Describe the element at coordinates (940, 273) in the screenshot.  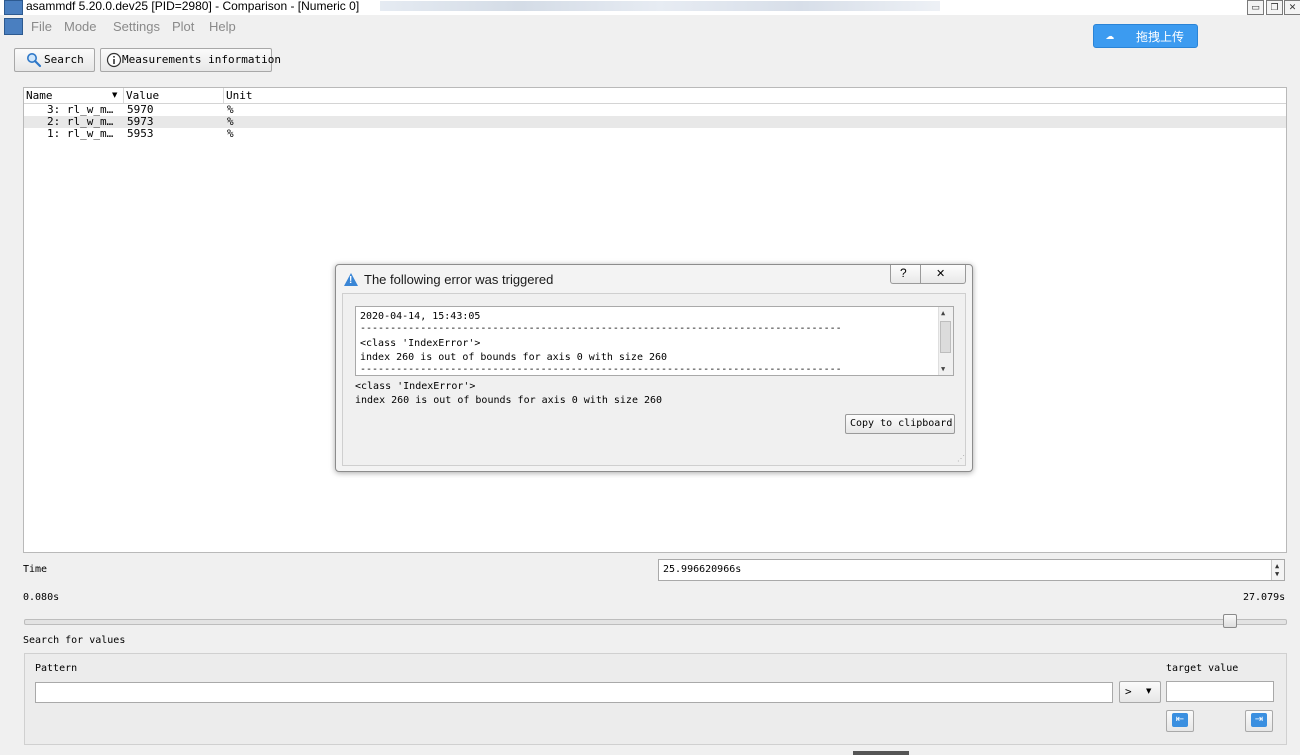
I see `dialog-close-button: ✕` at that location.